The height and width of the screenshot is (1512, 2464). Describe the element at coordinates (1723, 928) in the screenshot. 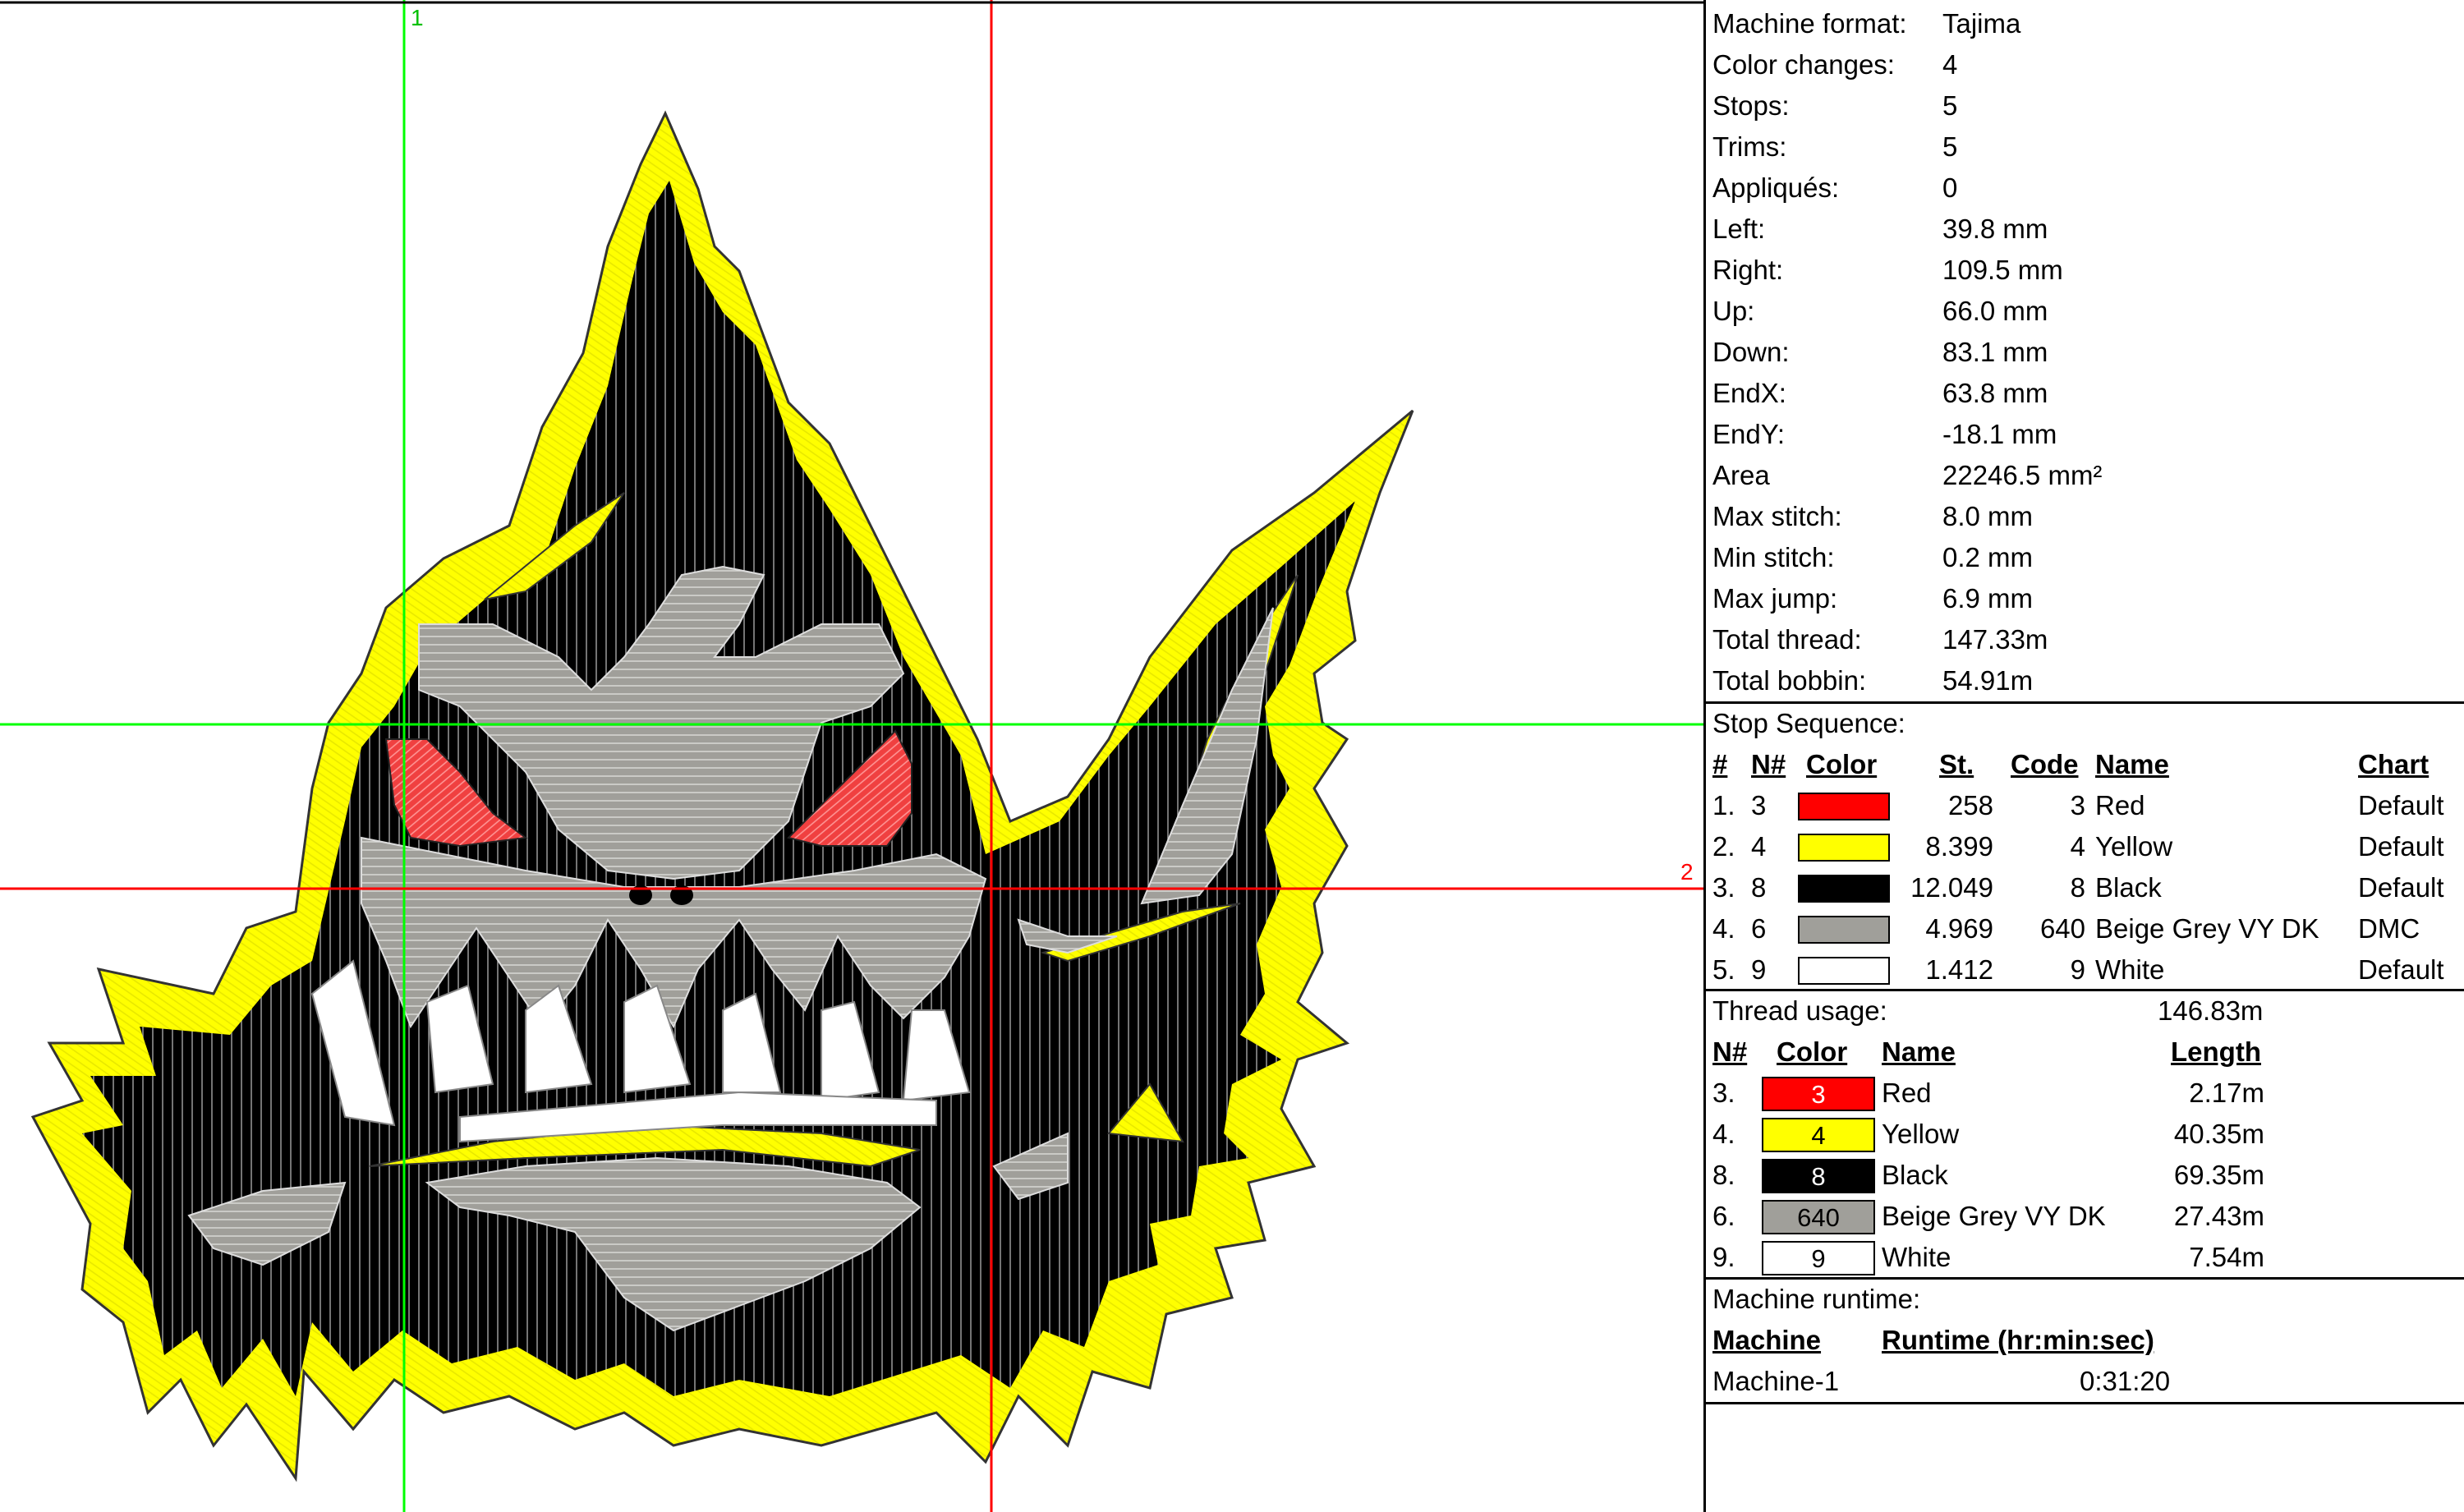

I see `stop-row-num: 4.` at that location.